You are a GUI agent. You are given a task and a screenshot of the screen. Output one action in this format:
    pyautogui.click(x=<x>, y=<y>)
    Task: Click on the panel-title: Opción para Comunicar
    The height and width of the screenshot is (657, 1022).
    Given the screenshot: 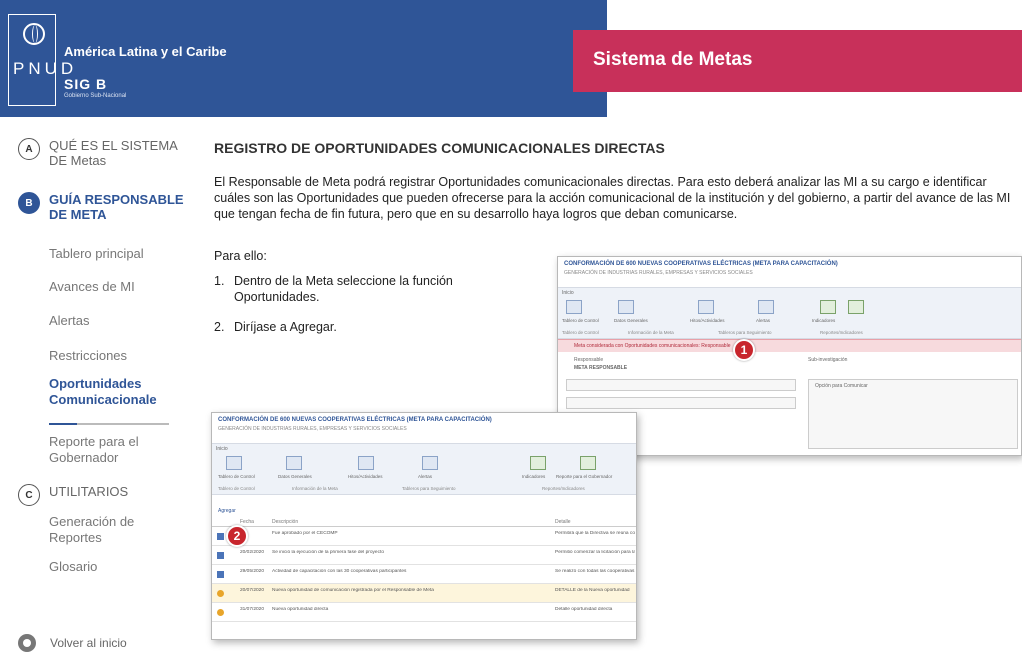 What is the action you would take?
    pyautogui.click(x=841, y=386)
    